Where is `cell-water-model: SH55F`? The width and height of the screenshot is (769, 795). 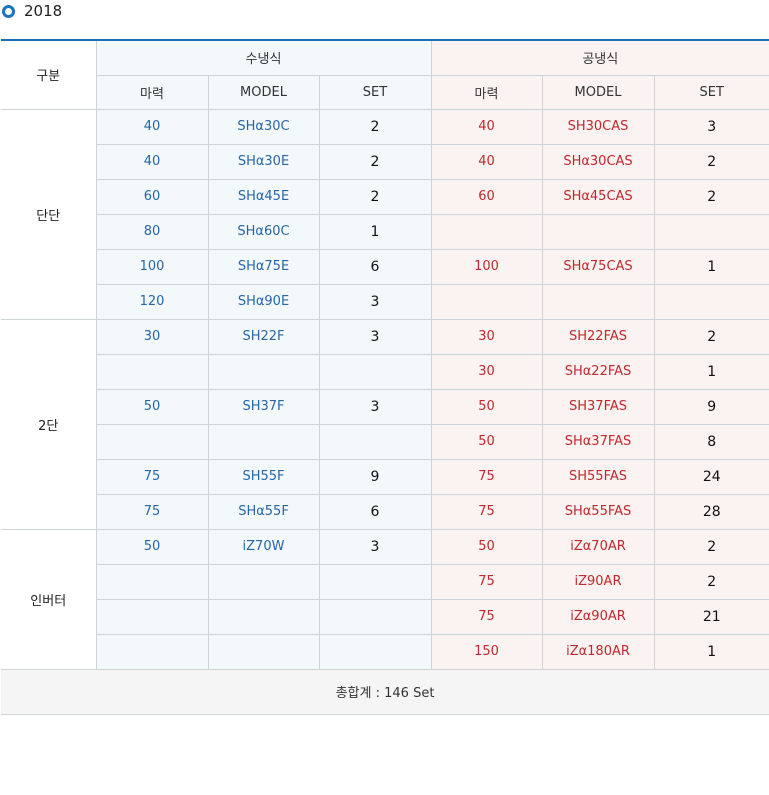
cell-water-model: SH55F is located at coordinates (263, 476).